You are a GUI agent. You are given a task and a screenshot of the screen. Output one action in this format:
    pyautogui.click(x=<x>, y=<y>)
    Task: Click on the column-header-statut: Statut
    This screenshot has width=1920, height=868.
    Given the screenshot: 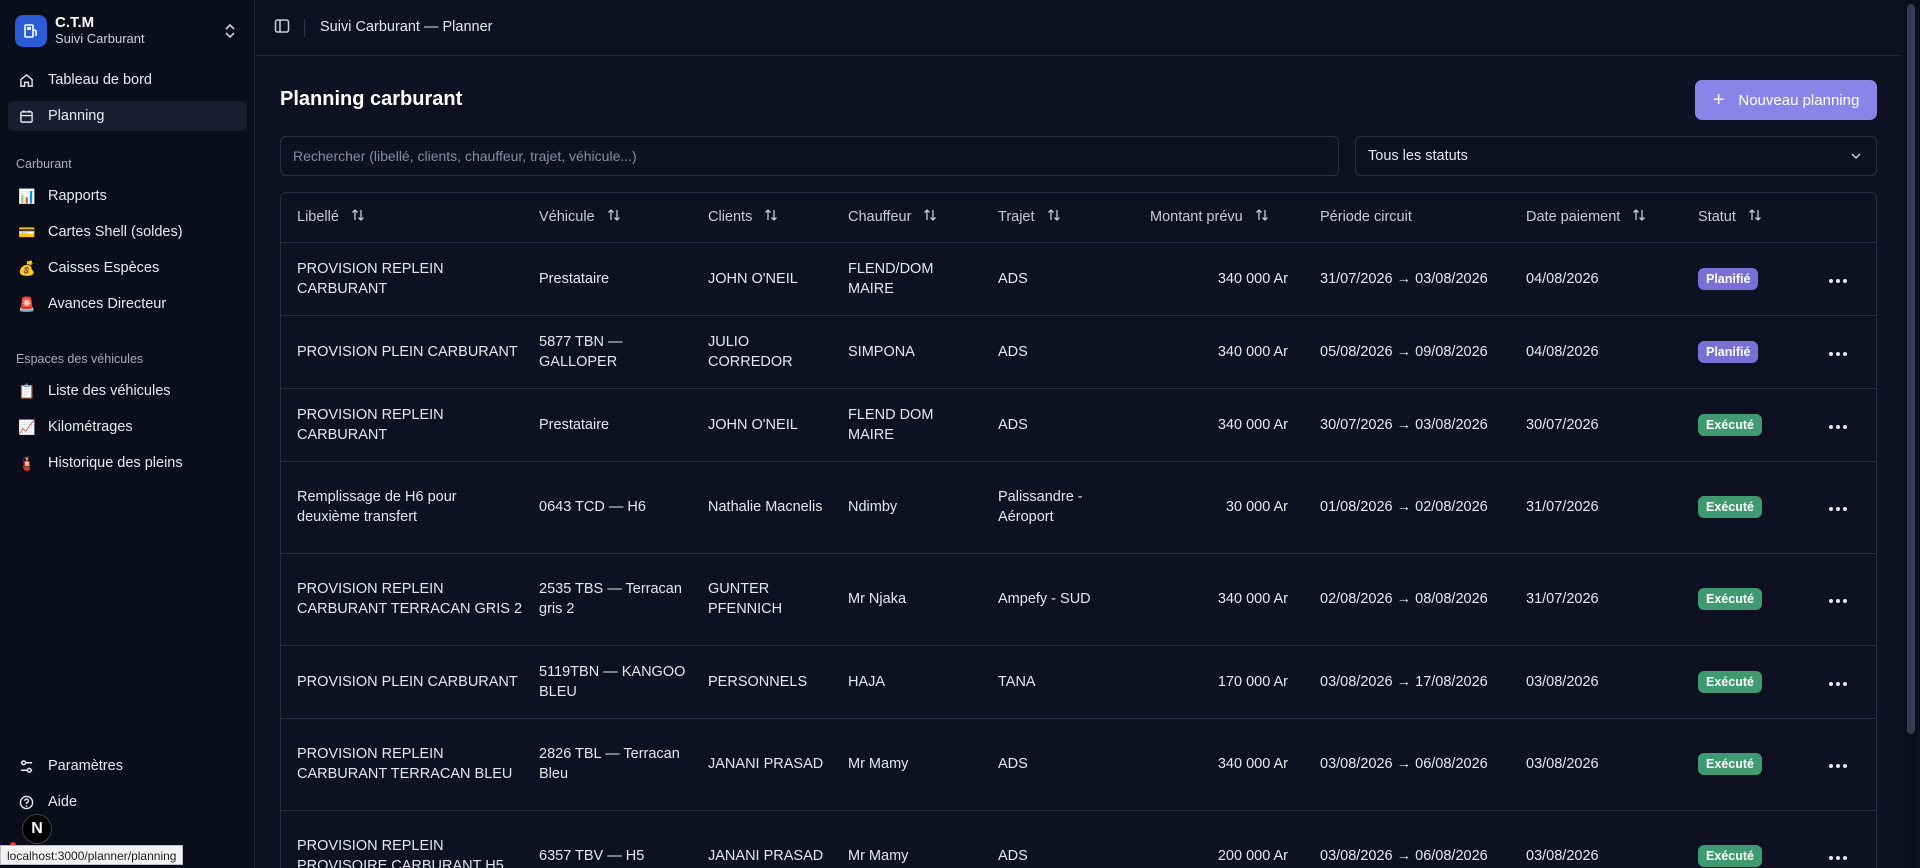 What is the action you would take?
    pyautogui.click(x=1739, y=218)
    